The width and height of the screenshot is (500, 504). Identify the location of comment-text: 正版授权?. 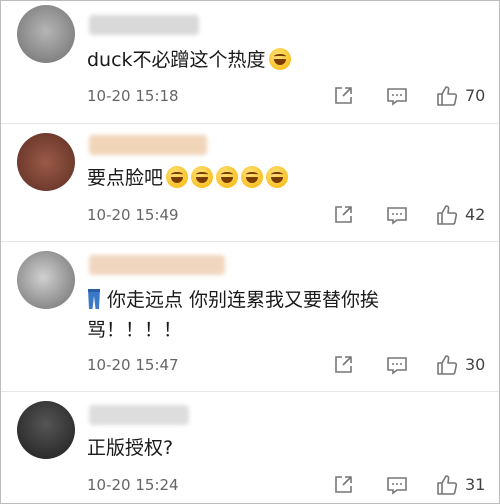
(130, 448).